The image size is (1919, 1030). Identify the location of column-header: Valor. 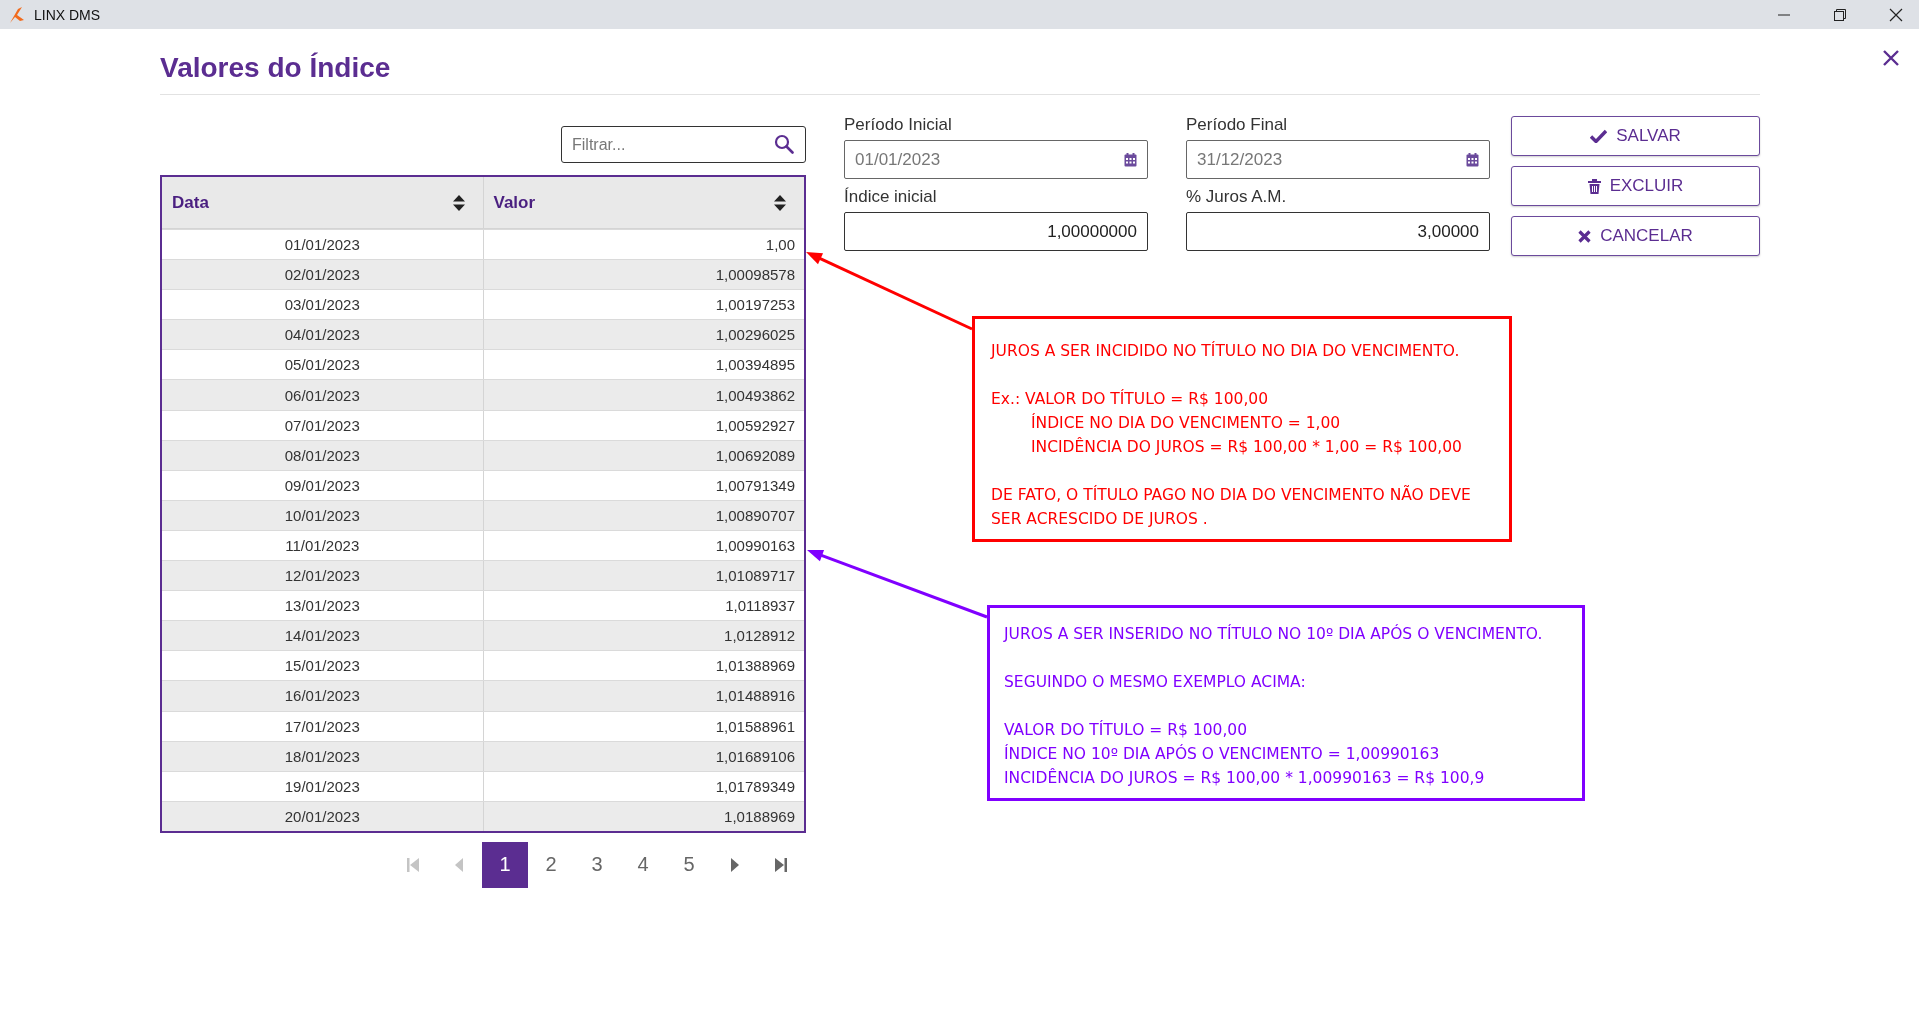
(643, 202).